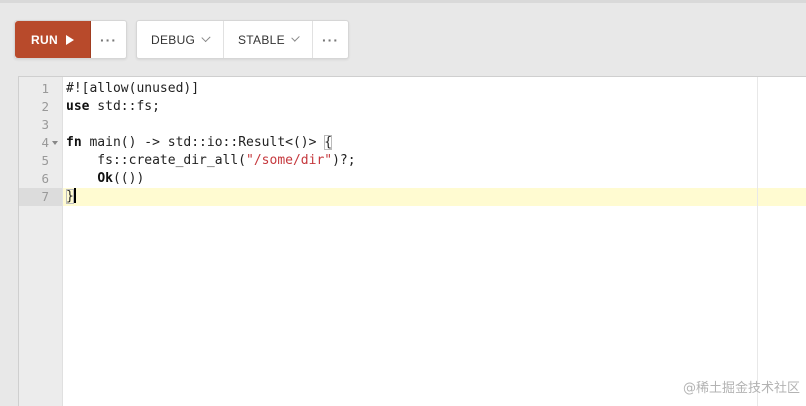  I want to click on code-line-5: fs::create_dir_all("/some/dir")?;, so click(411, 161).